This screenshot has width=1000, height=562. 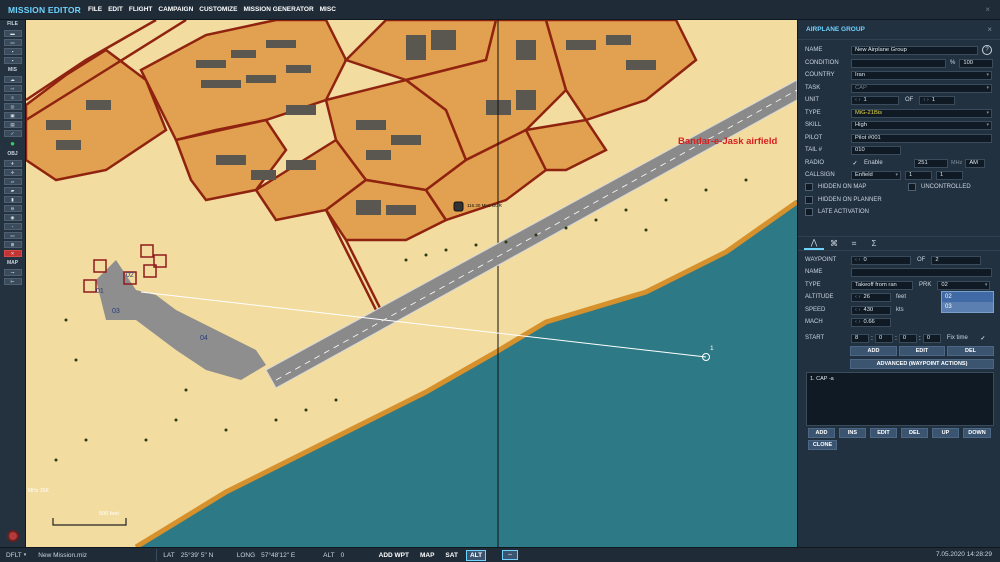 What do you see at coordinates (115, 9) in the screenshot?
I see `menu-edit: EDIT` at bounding box center [115, 9].